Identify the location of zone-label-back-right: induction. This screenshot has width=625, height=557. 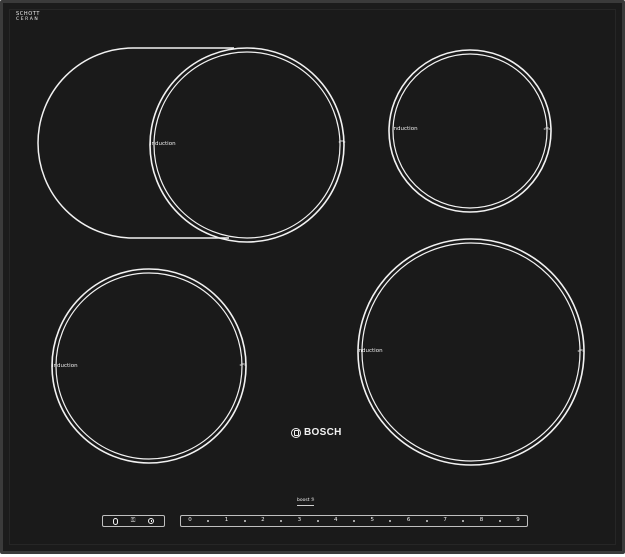
(405, 129).